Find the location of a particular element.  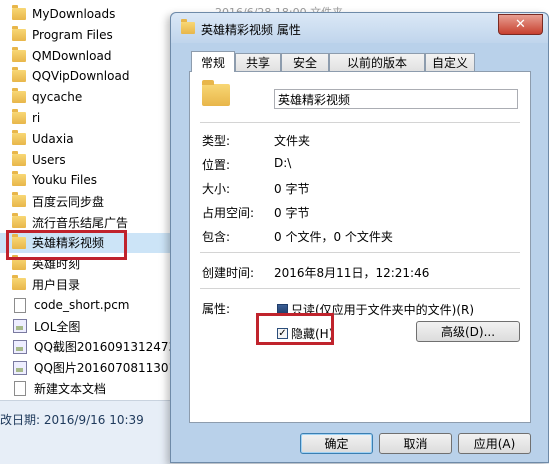

tab-customize: 自定义 is located at coordinates (450, 62).